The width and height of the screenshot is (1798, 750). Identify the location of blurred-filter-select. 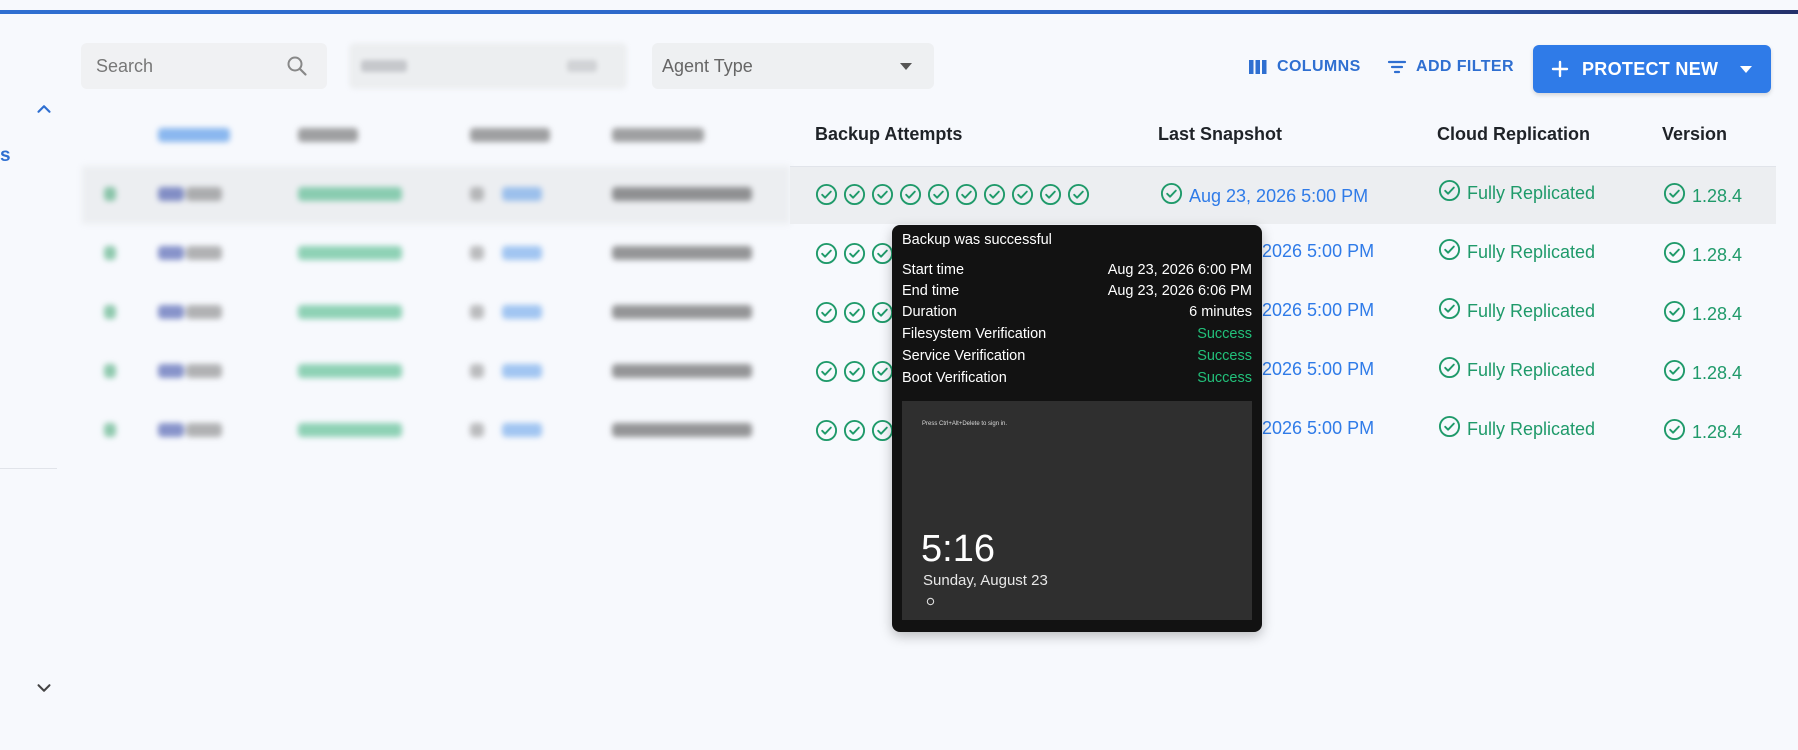
(488, 66).